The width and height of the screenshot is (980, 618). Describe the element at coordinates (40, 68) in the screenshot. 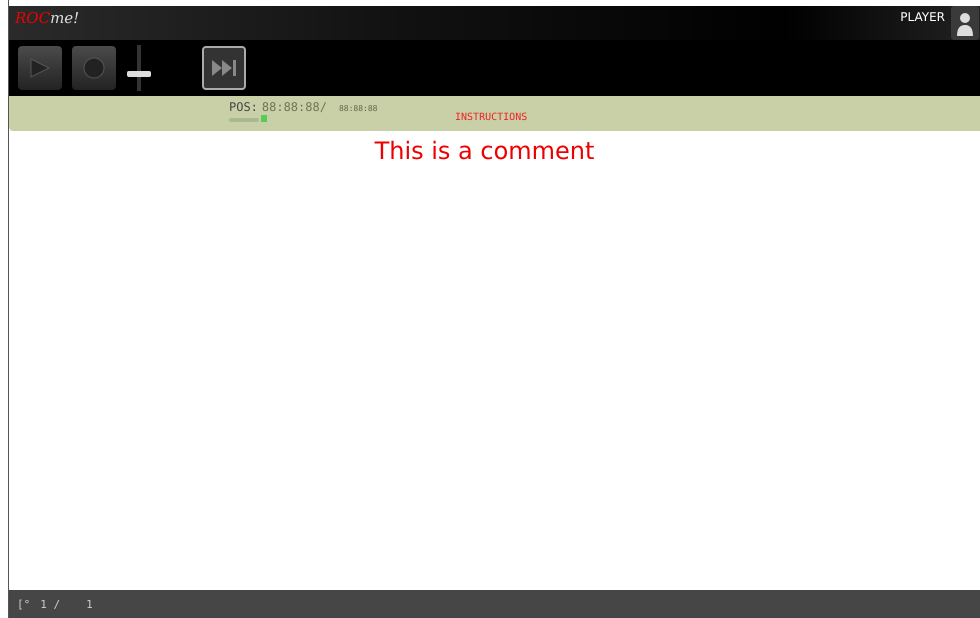

I see `play-icon` at that location.